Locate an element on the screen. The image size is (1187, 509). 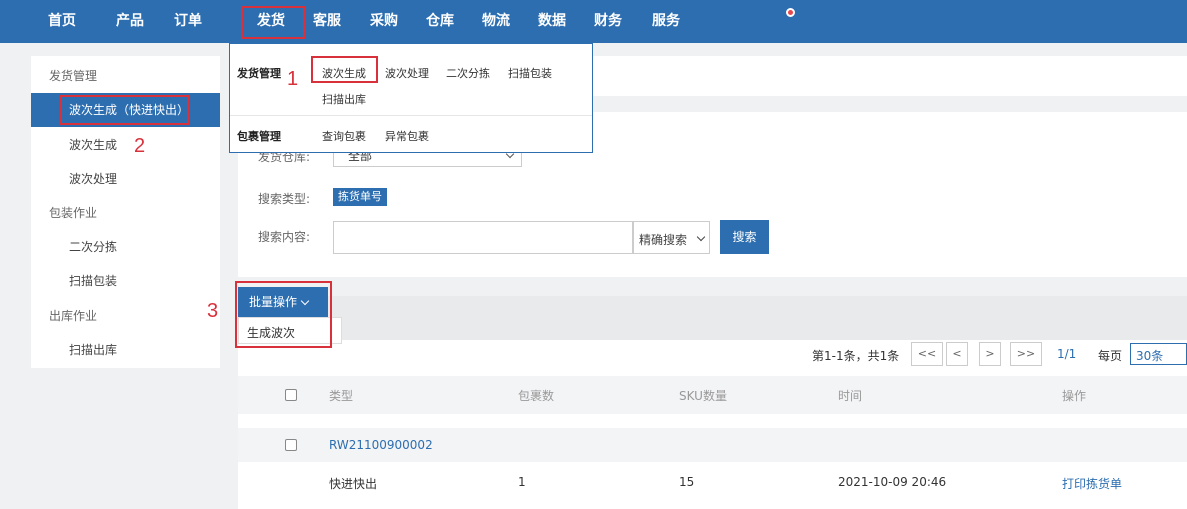
cell-type: 快进快出 is located at coordinates (353, 484).